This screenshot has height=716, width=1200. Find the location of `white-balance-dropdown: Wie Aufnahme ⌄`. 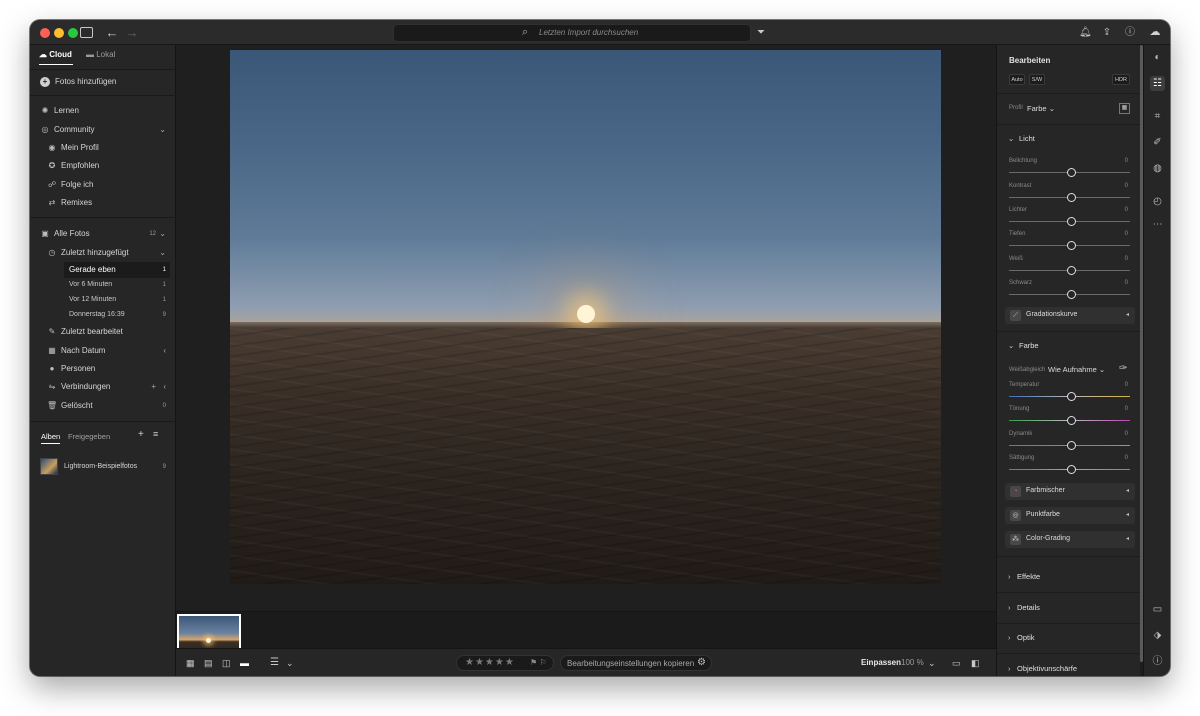

white-balance-dropdown: Wie Aufnahme ⌄ is located at coordinates (1076, 369).